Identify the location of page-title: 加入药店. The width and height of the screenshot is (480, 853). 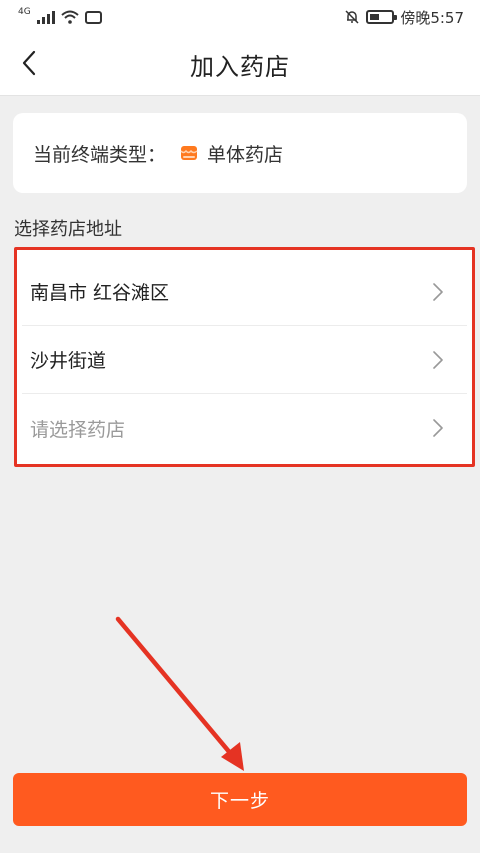
(240, 67).